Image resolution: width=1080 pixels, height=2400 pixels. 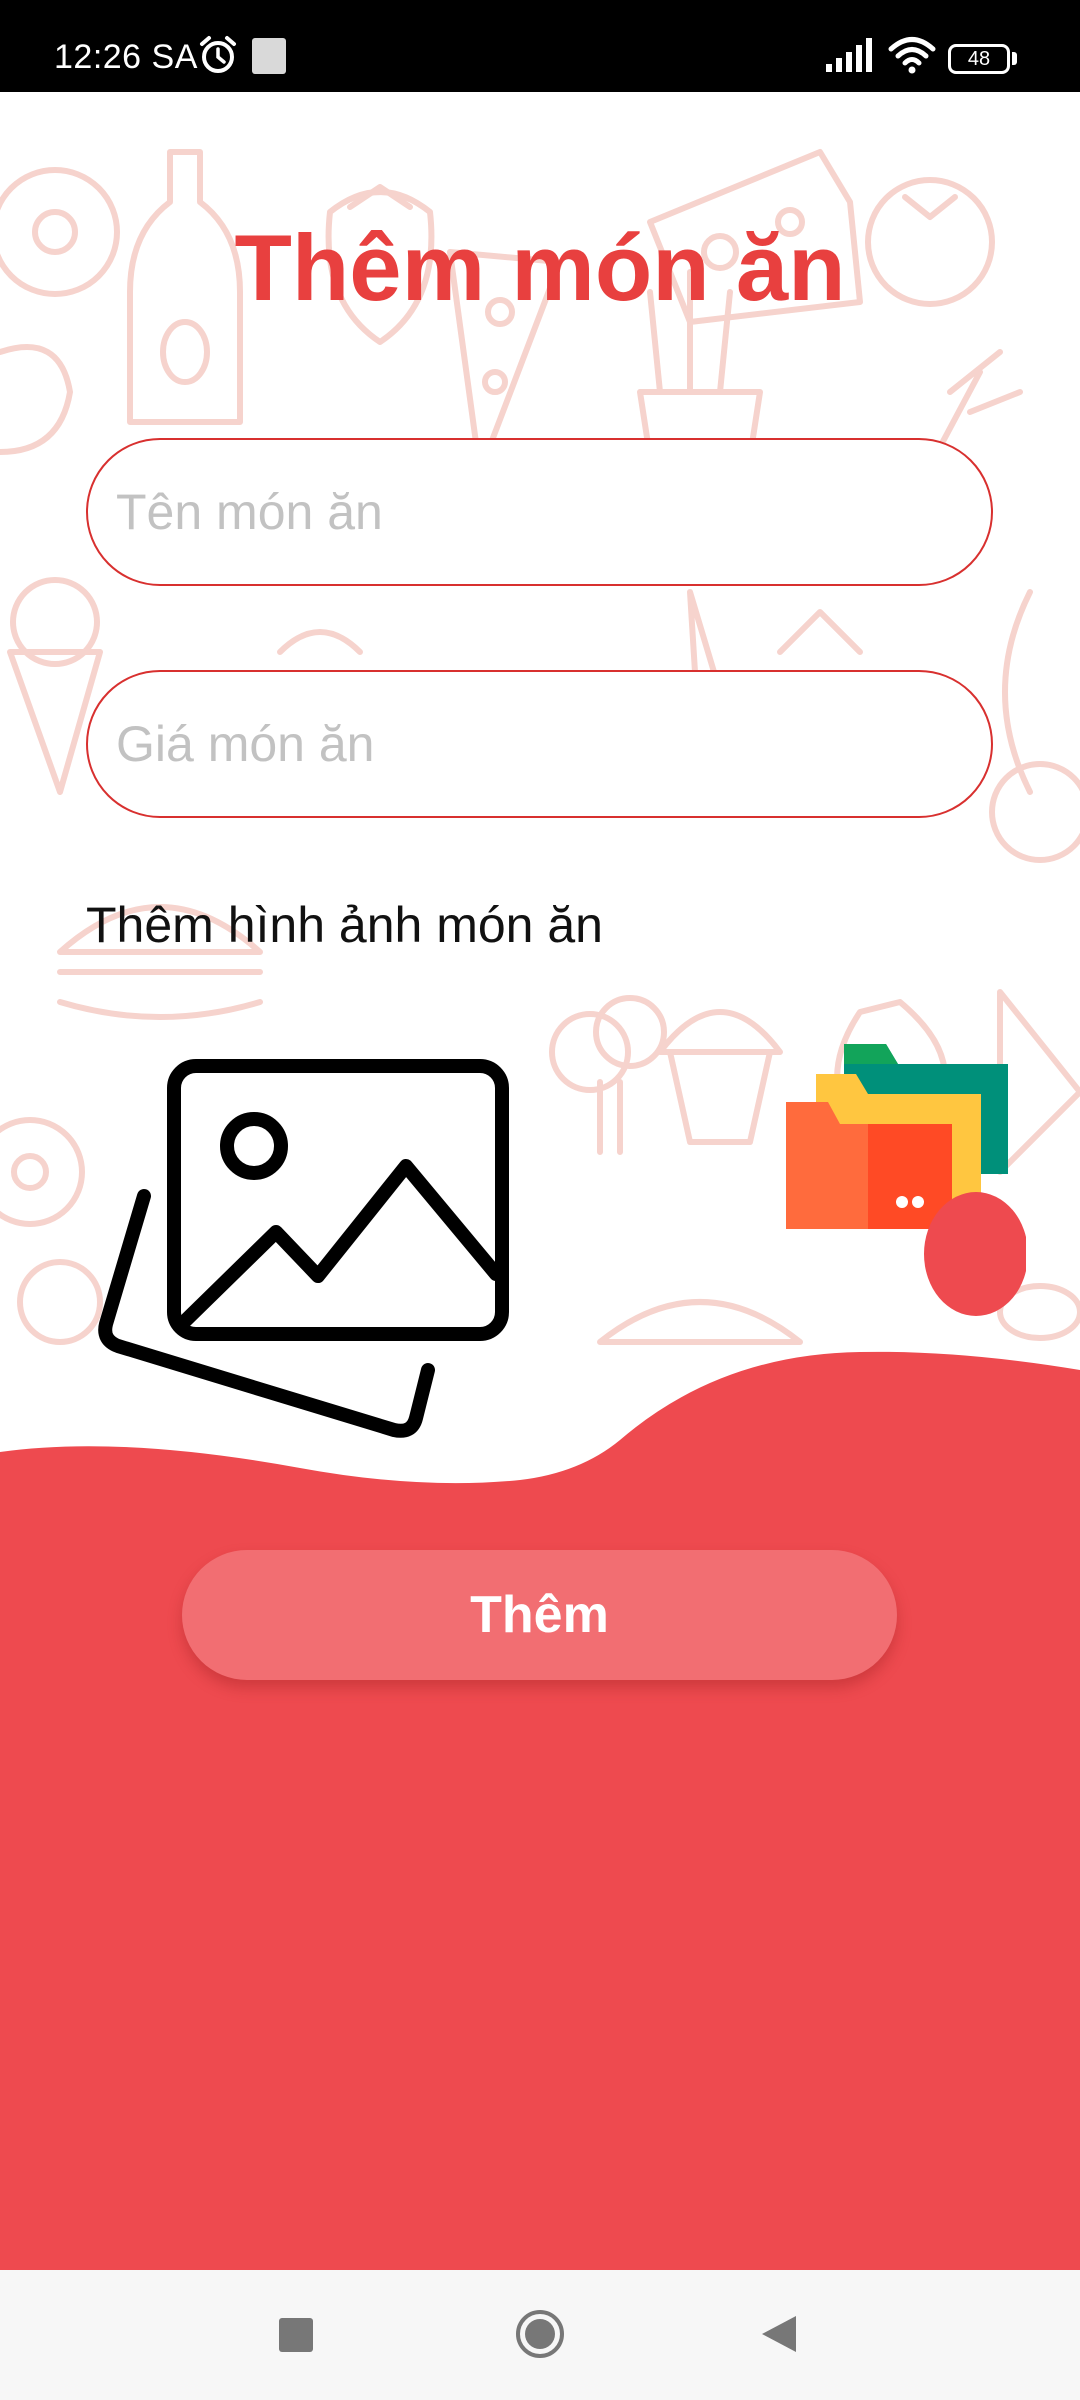 I want to click on dish-name-input, so click(x=539, y=512).